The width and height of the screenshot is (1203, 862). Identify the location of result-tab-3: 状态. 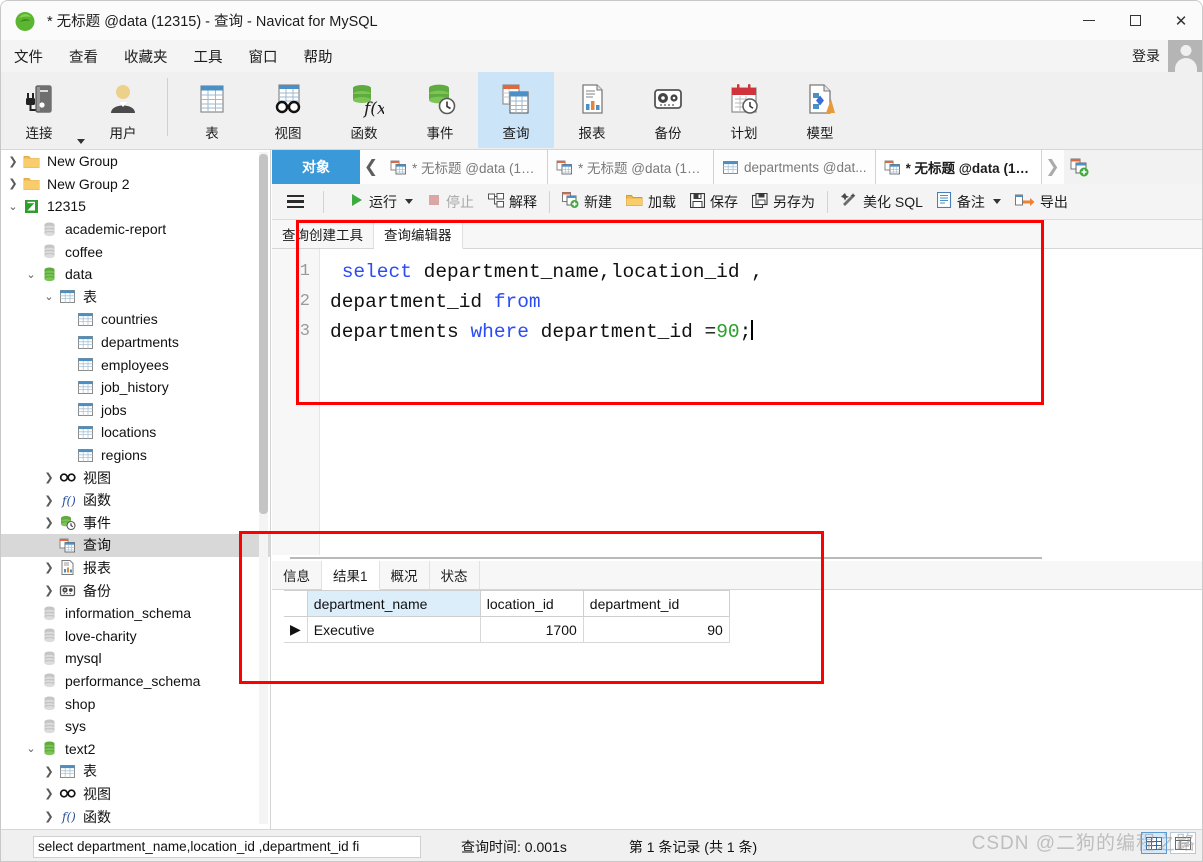
(455, 575).